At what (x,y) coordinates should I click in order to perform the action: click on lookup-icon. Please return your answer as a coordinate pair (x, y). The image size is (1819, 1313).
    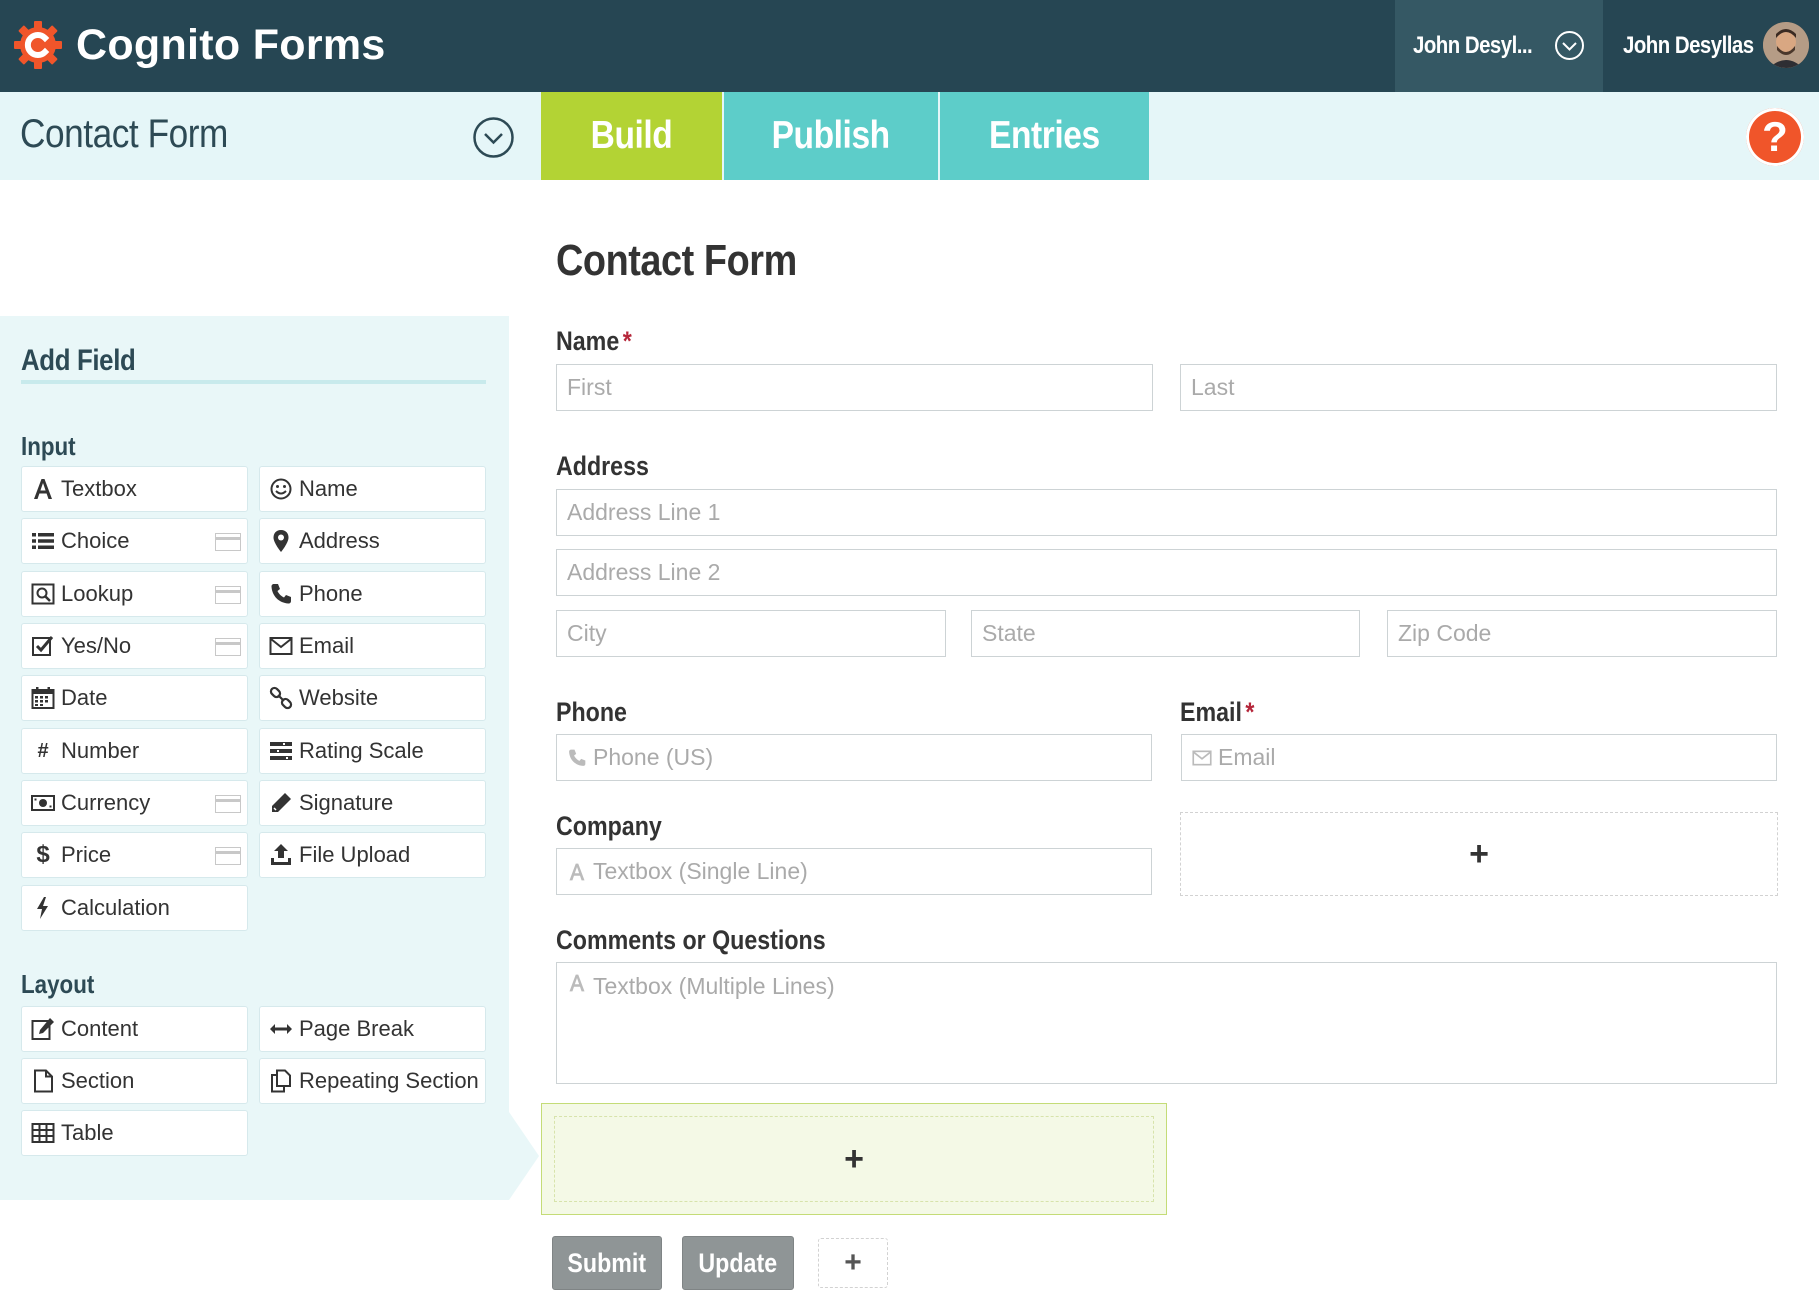
    Looking at the image, I should click on (43, 594).